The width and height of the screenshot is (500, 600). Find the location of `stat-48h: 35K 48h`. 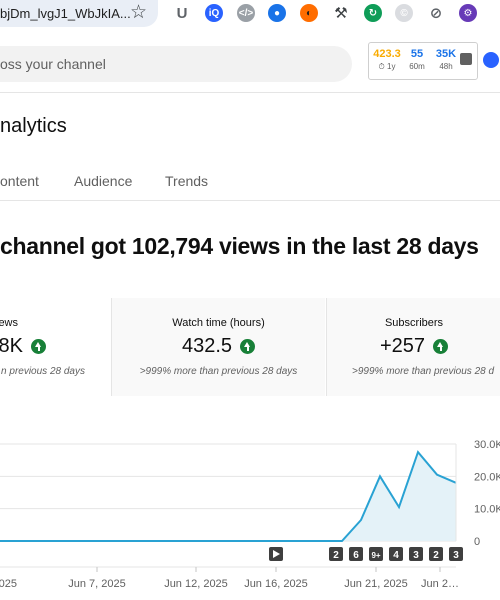

stat-48h: 35K 48h is located at coordinates (446, 59).